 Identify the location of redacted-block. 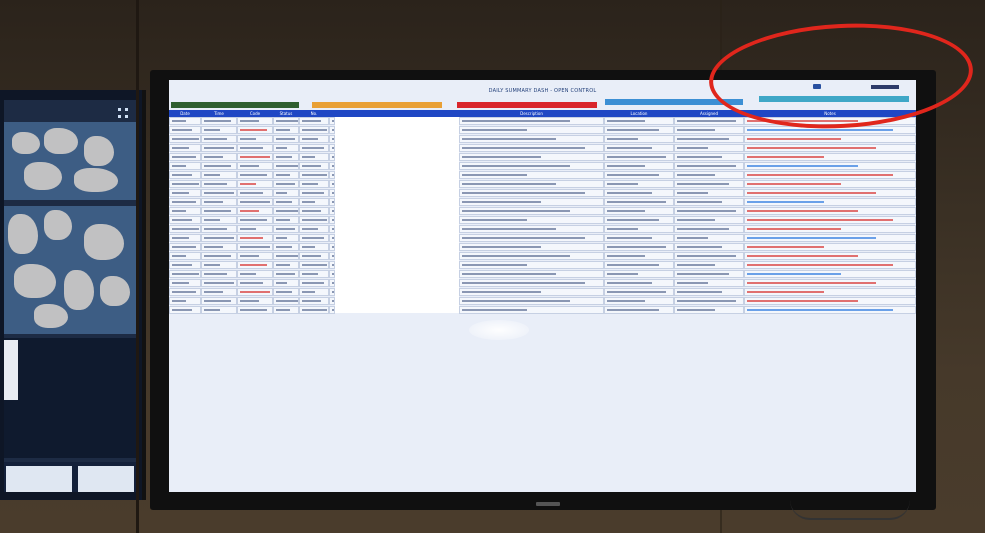
(397, 215).